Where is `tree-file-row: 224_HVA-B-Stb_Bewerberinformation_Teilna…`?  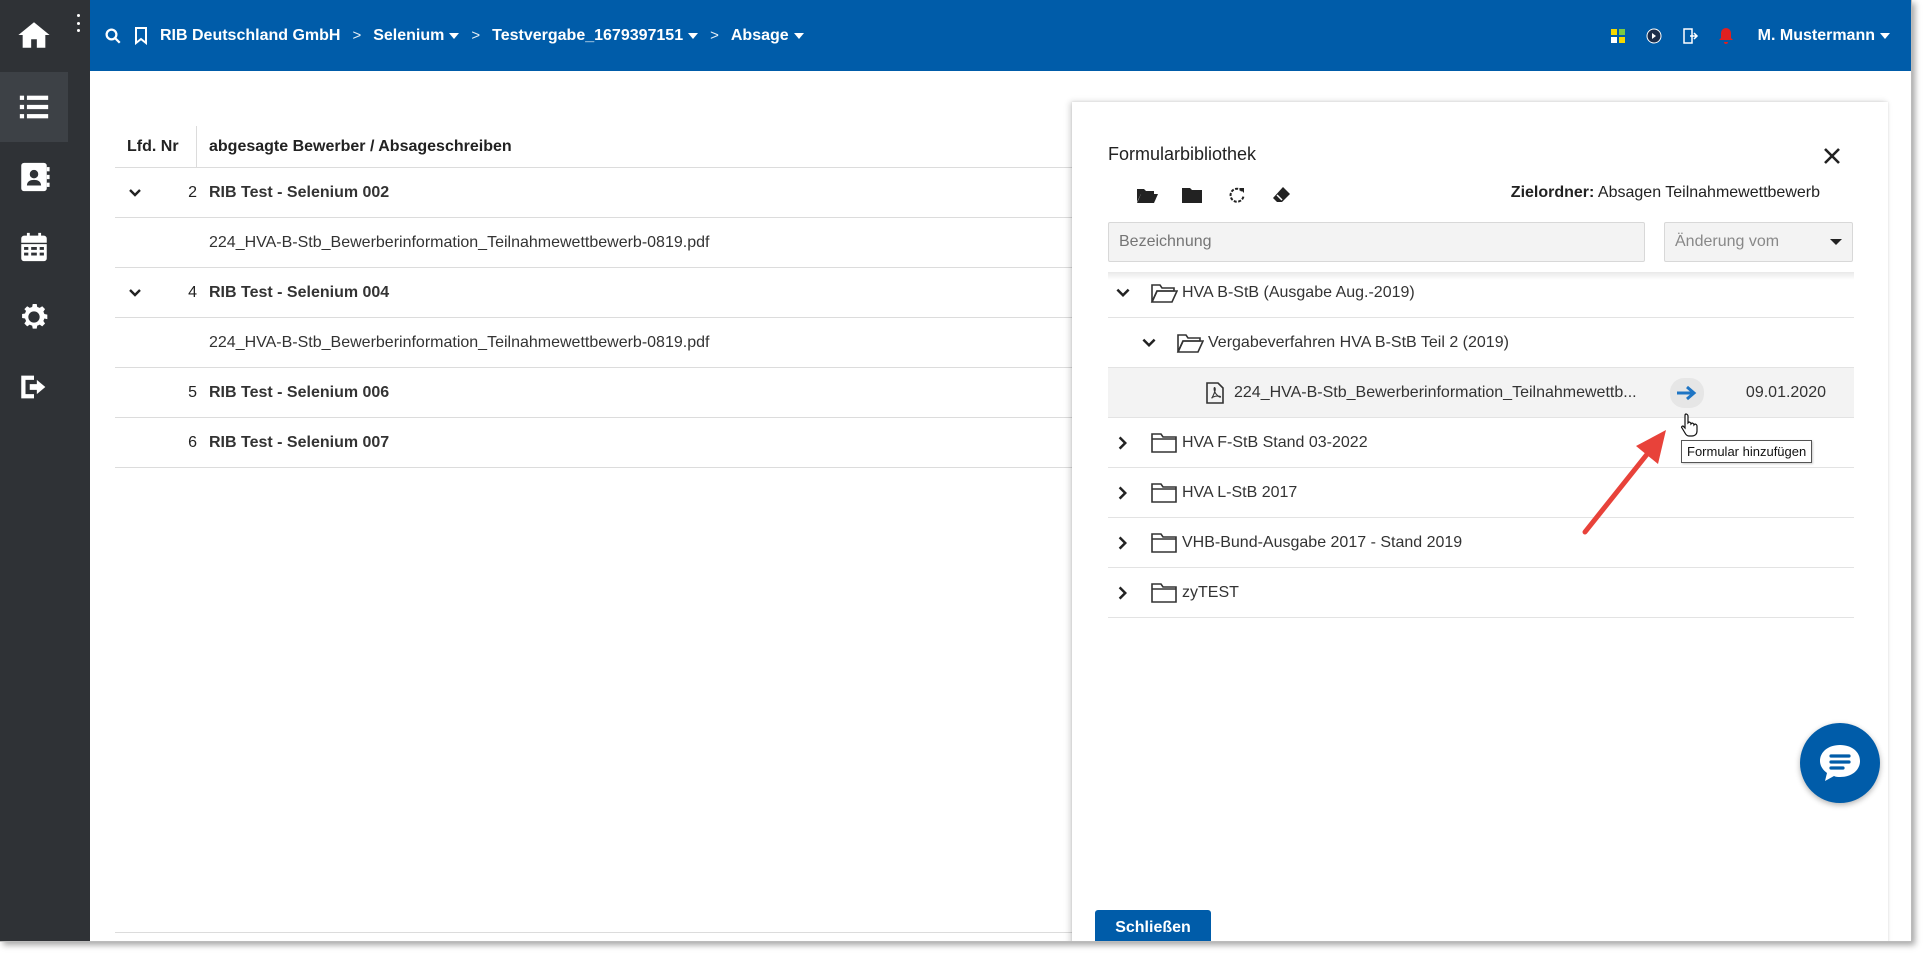
tree-file-row: 224_HVA-B-Stb_Bewerberinformation_Teilna… is located at coordinates (1481, 393).